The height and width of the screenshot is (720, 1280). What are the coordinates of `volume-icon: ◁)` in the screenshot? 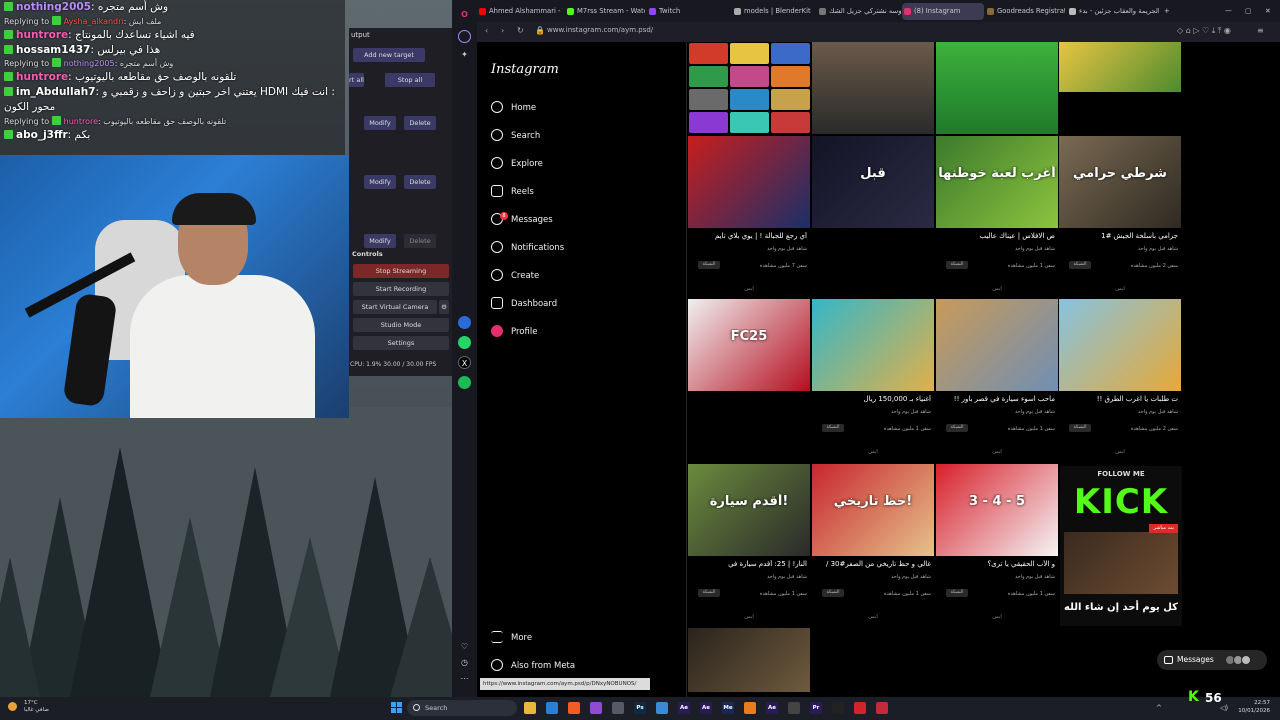 It's located at (1224, 708).